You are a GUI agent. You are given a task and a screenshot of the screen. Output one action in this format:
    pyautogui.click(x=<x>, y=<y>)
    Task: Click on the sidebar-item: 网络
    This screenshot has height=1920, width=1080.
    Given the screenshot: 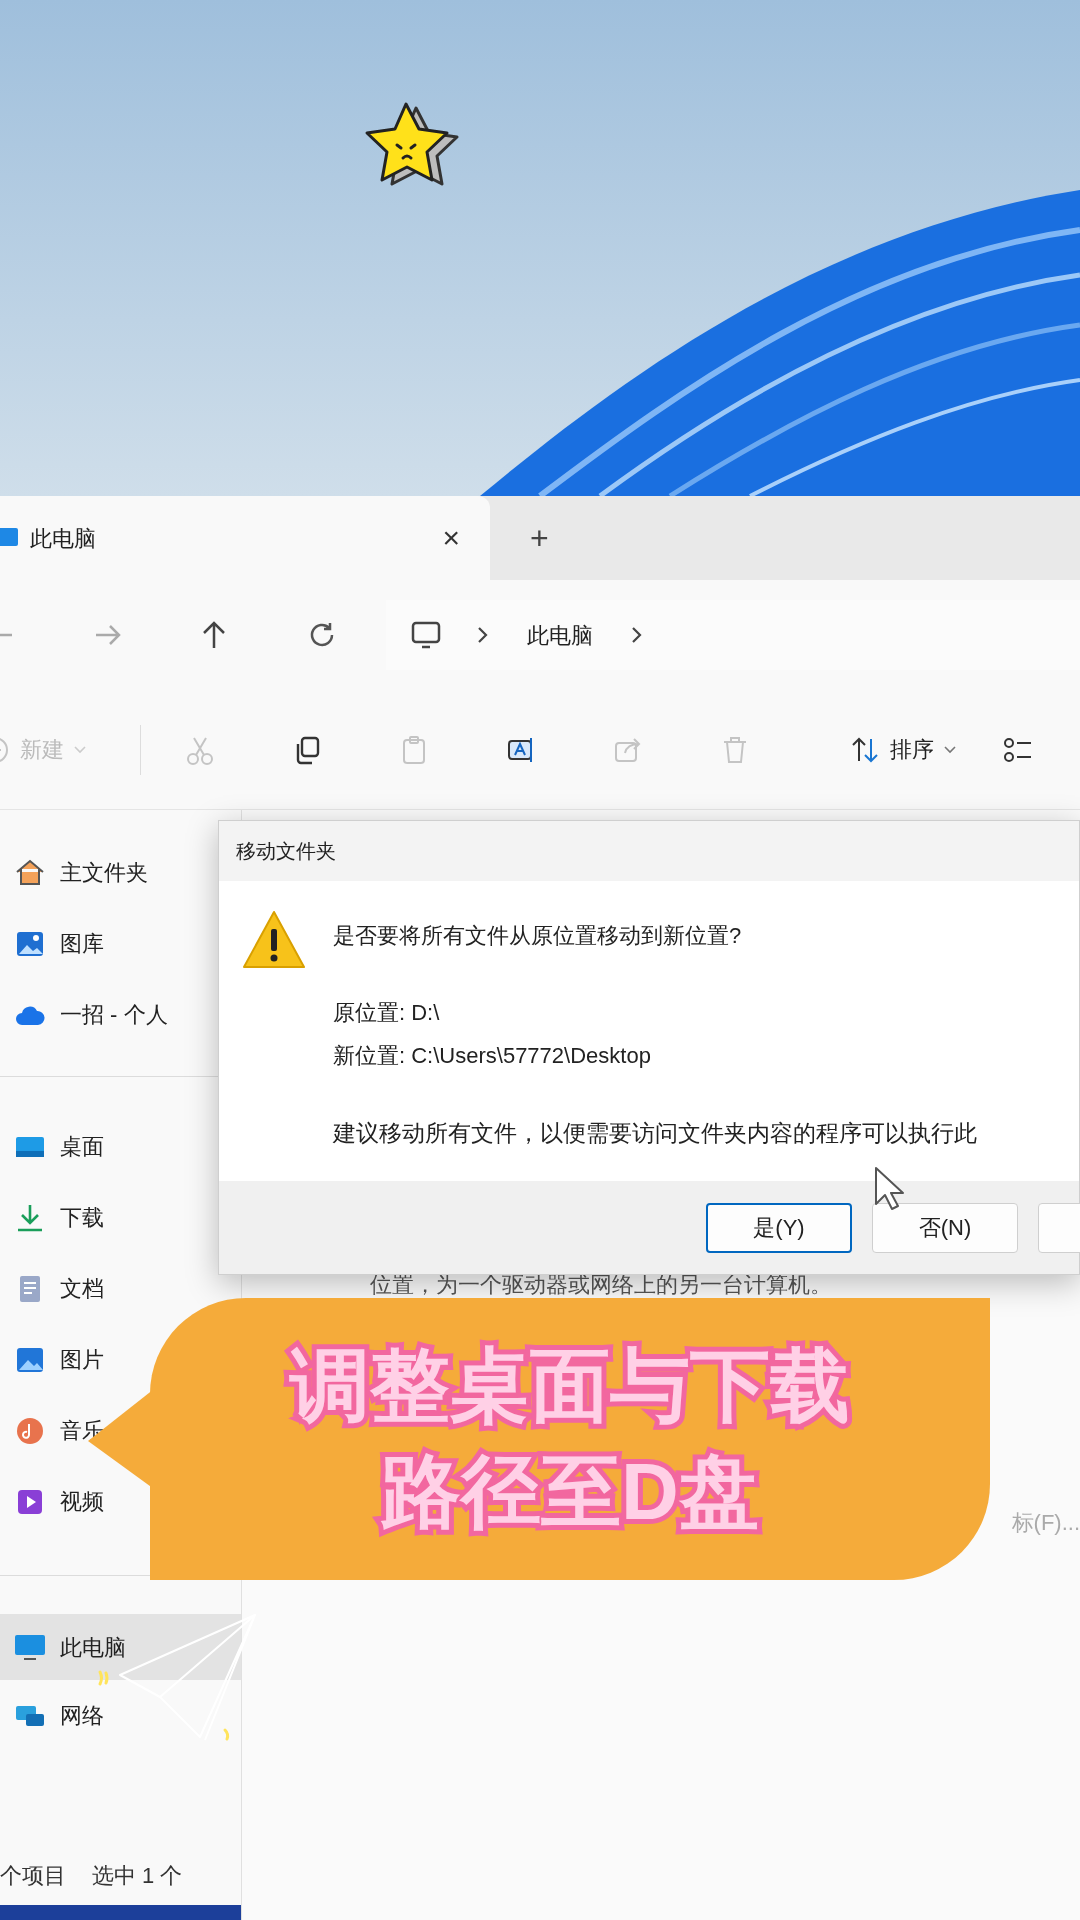 What is the action you would take?
    pyautogui.click(x=54, y=1715)
    